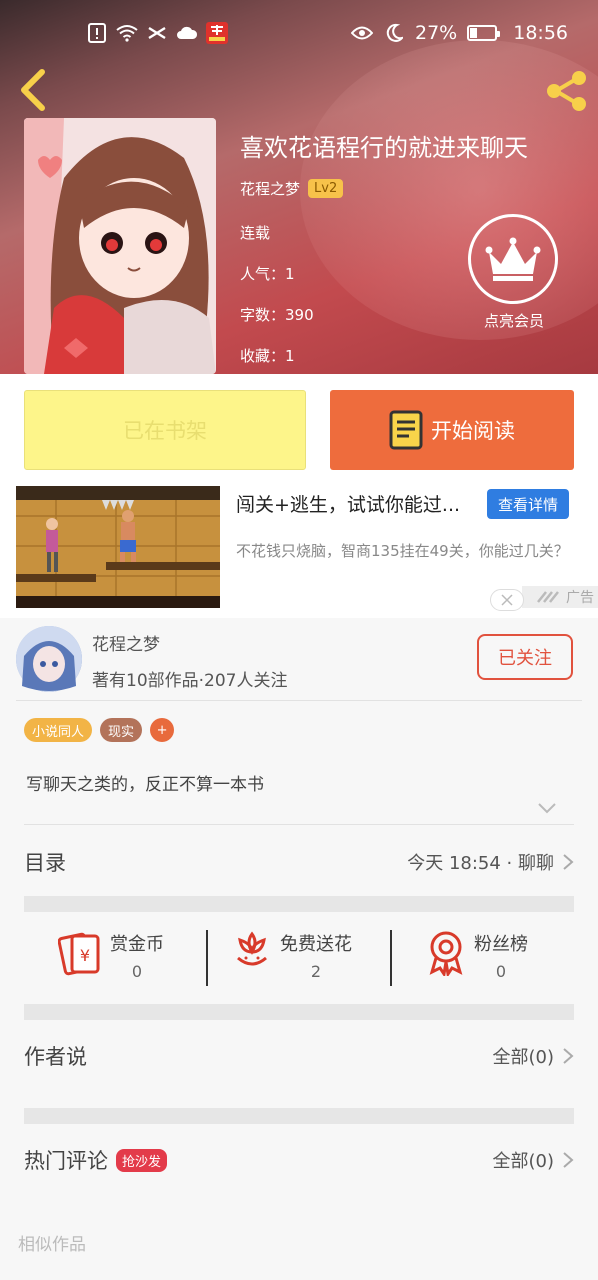 The height and width of the screenshot is (1280, 598). I want to click on ad-close-button, so click(507, 600).